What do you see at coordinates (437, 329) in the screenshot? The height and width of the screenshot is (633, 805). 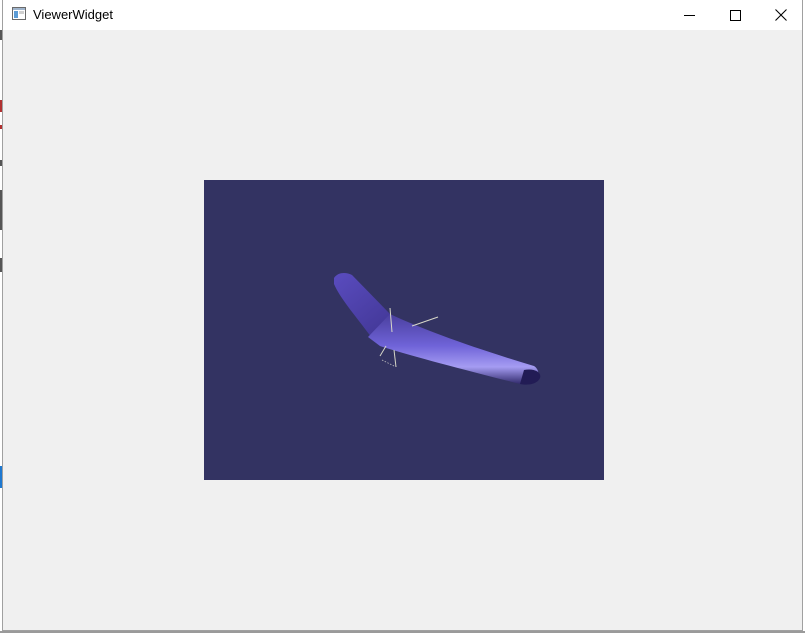 I see `aircraft-model-render` at bounding box center [437, 329].